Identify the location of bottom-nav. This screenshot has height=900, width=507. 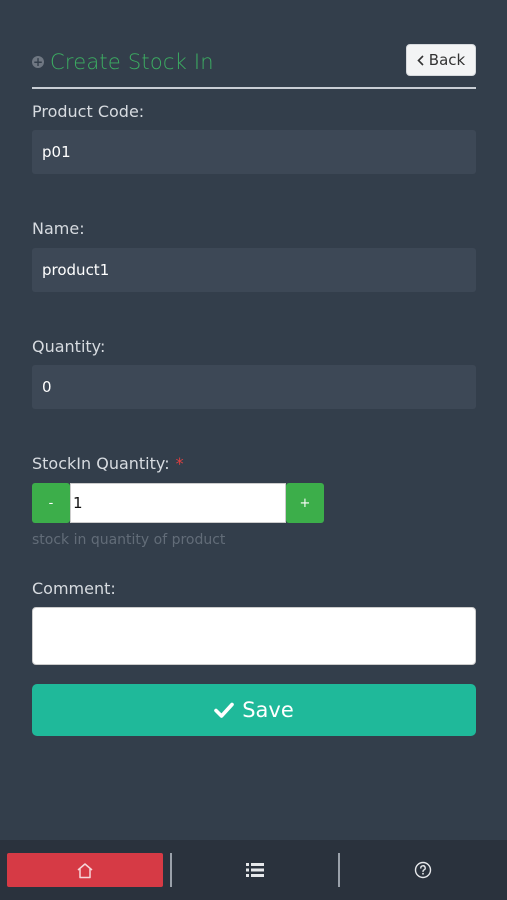
(253, 870).